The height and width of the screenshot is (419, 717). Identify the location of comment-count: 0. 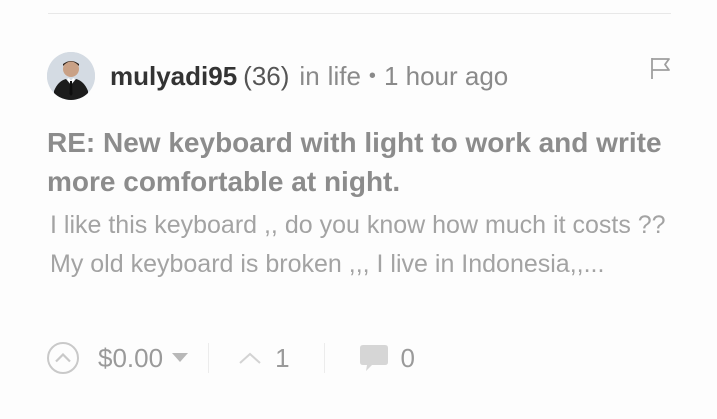
(408, 358).